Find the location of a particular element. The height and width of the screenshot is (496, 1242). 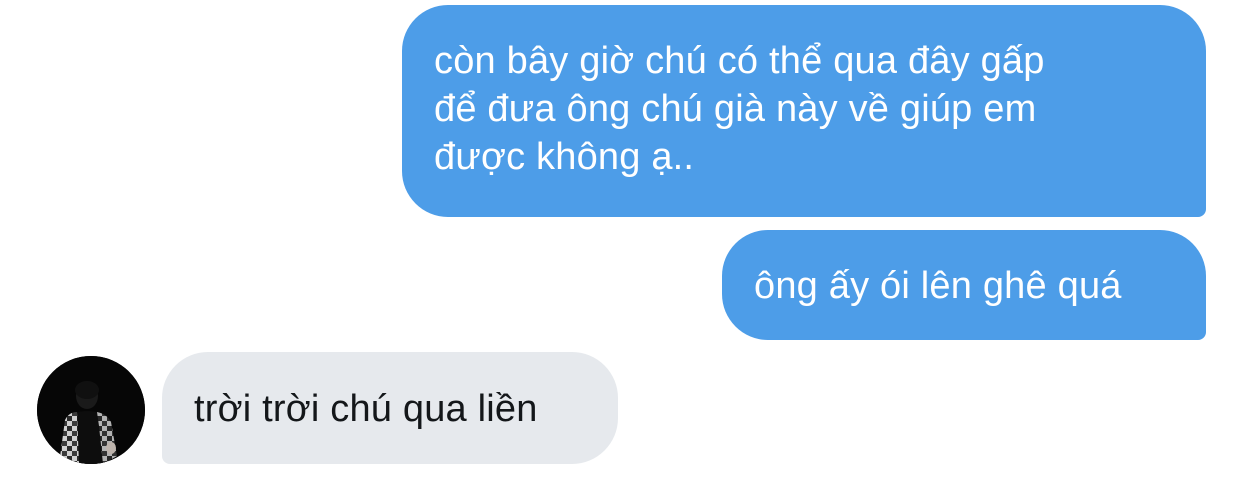

message-text: trời trời chú qua liền is located at coordinates (366, 409).